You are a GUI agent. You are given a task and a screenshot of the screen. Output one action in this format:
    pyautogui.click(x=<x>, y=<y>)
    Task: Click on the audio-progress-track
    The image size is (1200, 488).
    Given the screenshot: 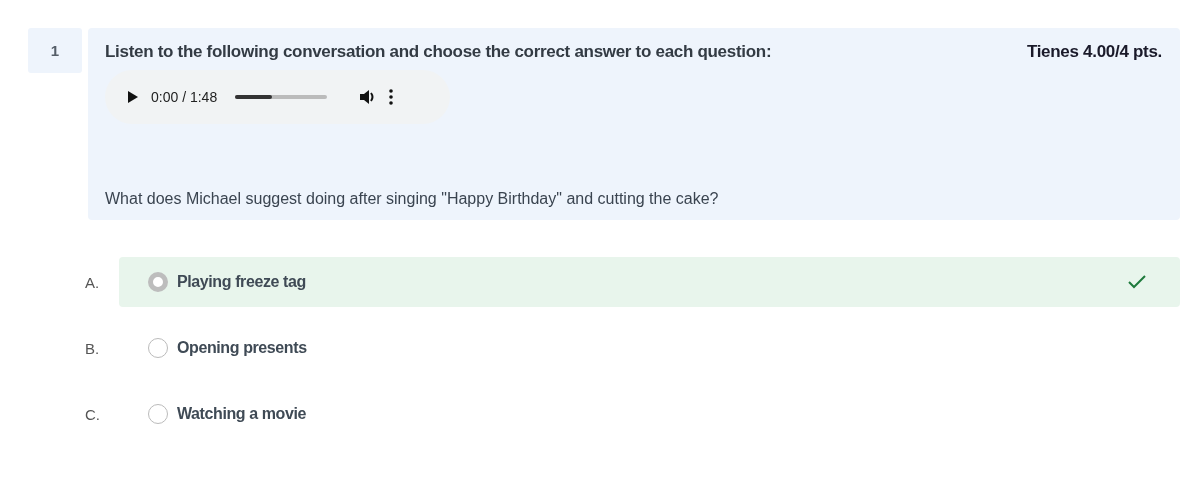 What is the action you would take?
    pyautogui.click(x=281, y=97)
    